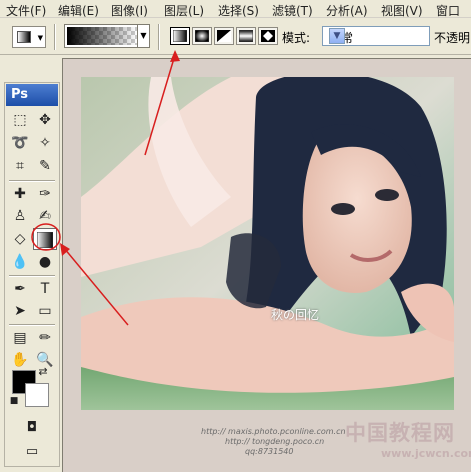 The height and width of the screenshot is (472, 471). I want to click on mode-select: 正常 ▼, so click(376, 36).